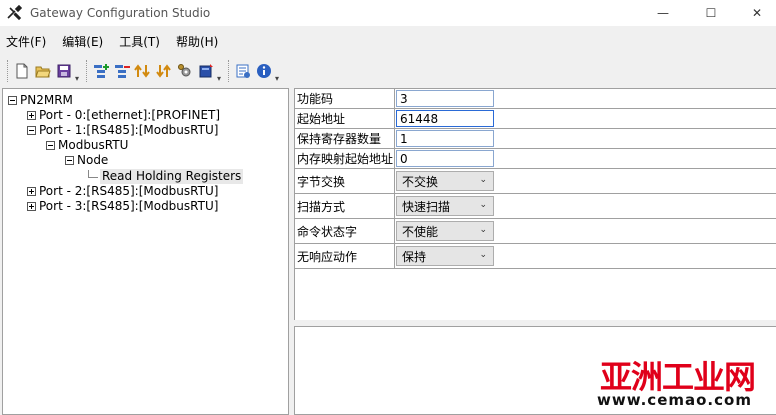  What do you see at coordinates (388, 41) in the screenshot?
I see `menu-bar: 文件(F) 编辑(E) 工具(T) 帮助(H)` at bounding box center [388, 41].